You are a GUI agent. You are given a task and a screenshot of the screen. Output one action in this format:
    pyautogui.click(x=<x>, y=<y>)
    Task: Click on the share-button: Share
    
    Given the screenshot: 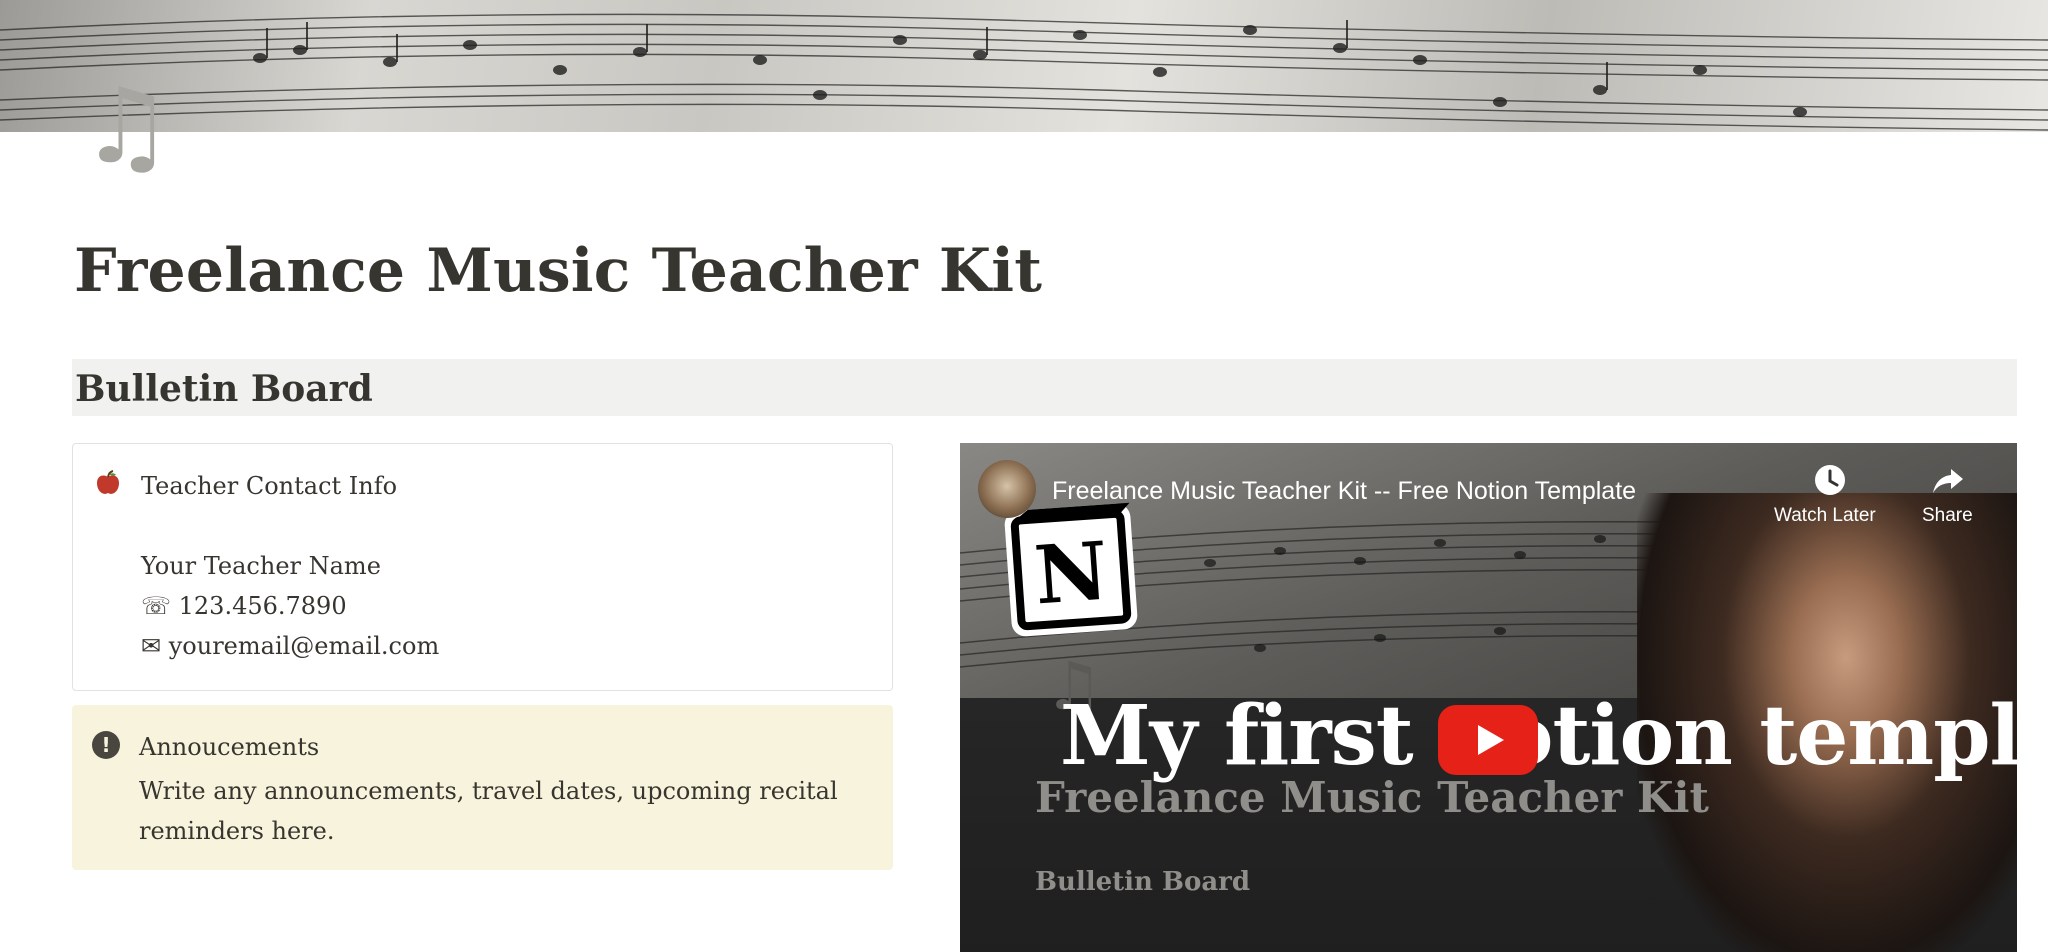 What is the action you would take?
    pyautogui.click(x=1947, y=516)
    